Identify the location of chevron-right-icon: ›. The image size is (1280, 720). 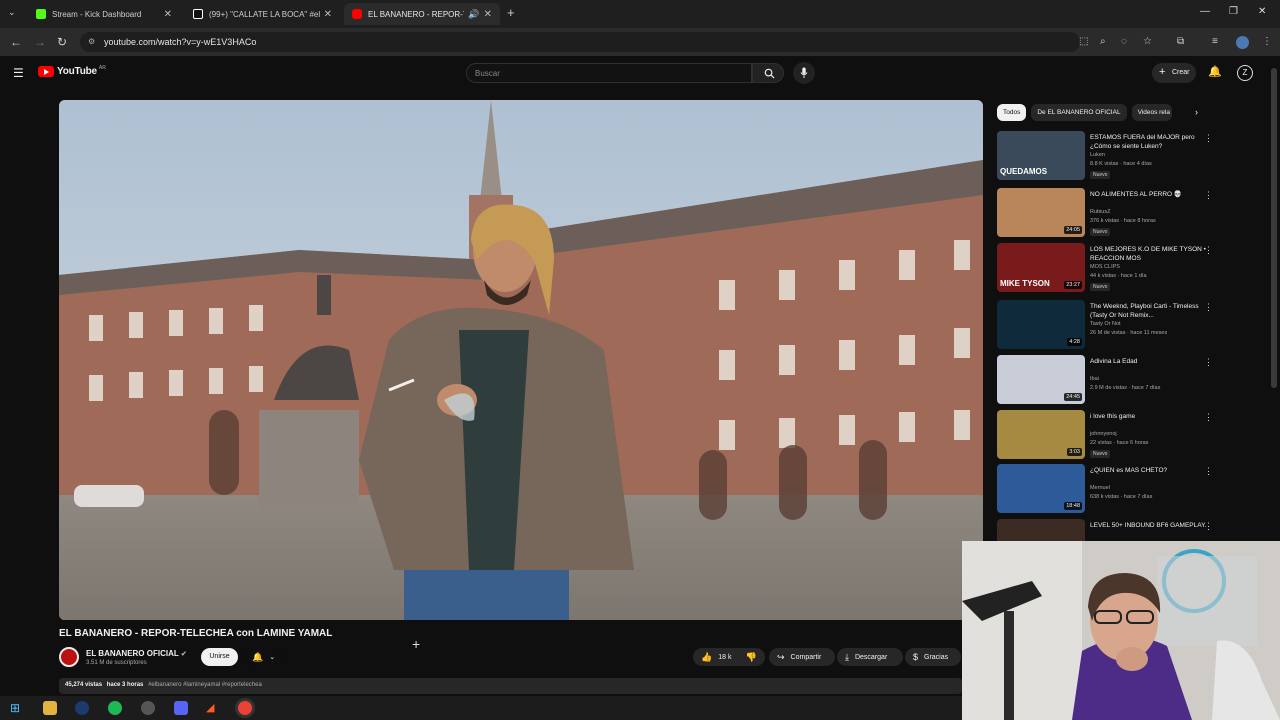
(1196, 112).